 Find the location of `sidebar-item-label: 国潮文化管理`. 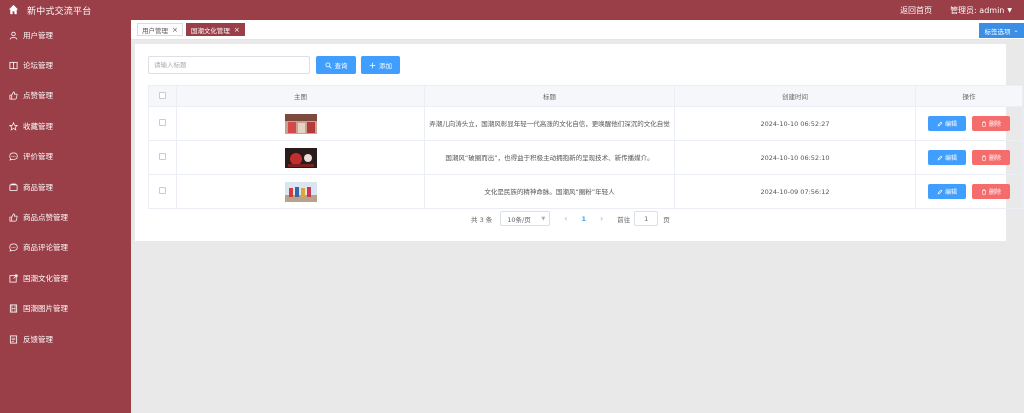

sidebar-item-label: 国潮文化管理 is located at coordinates (45, 278).